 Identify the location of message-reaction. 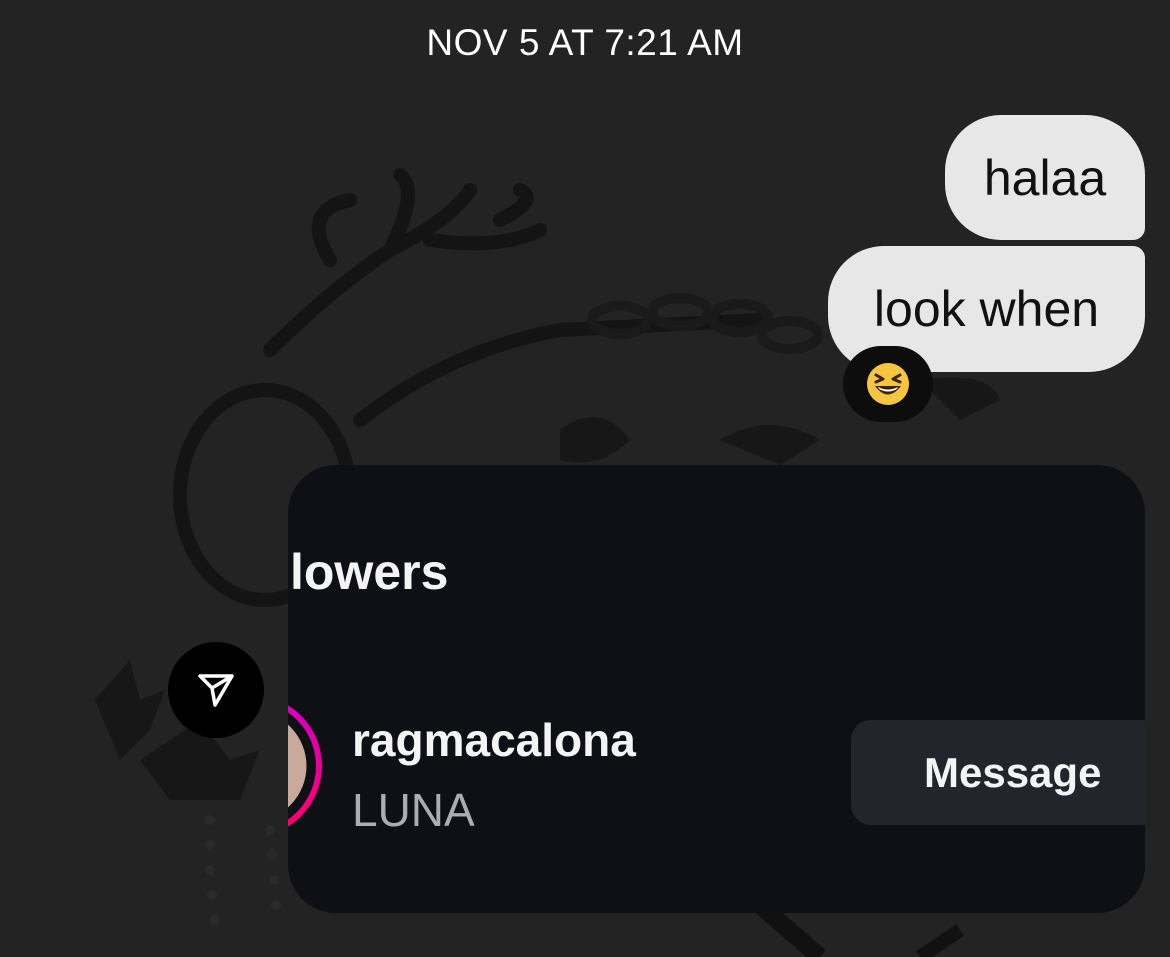
(888, 384).